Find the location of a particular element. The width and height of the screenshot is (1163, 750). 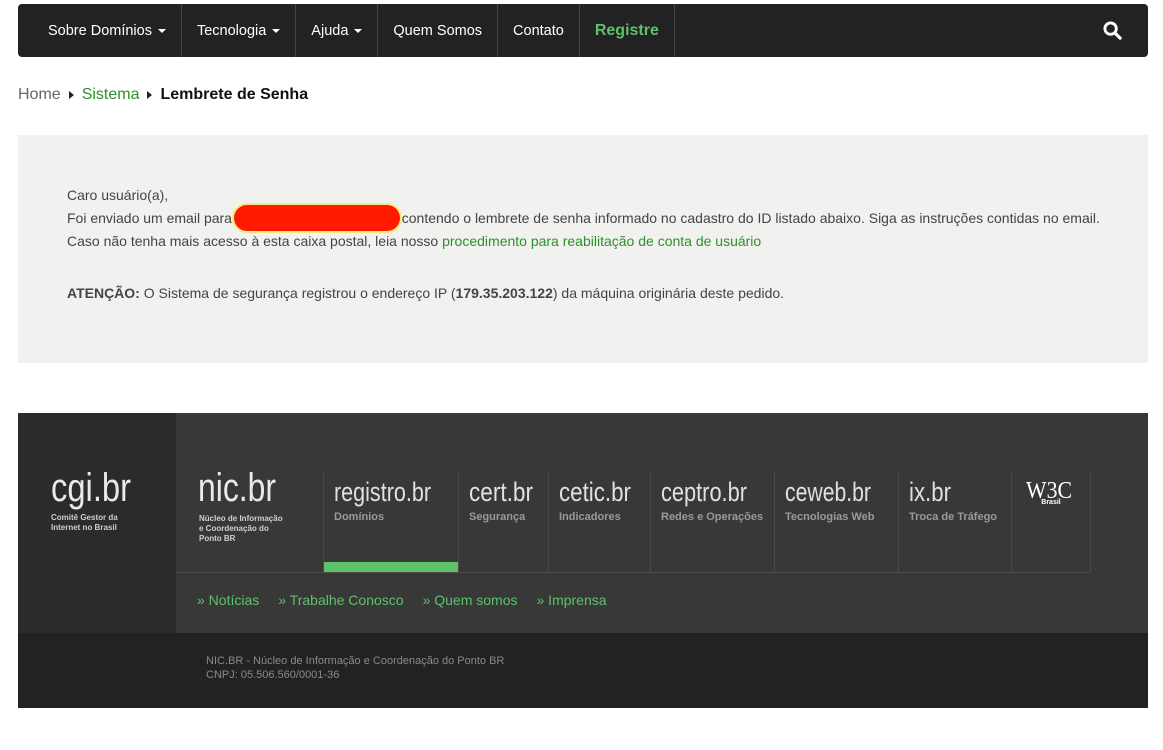

svg-text: ix.br is located at coordinates (930, 492).